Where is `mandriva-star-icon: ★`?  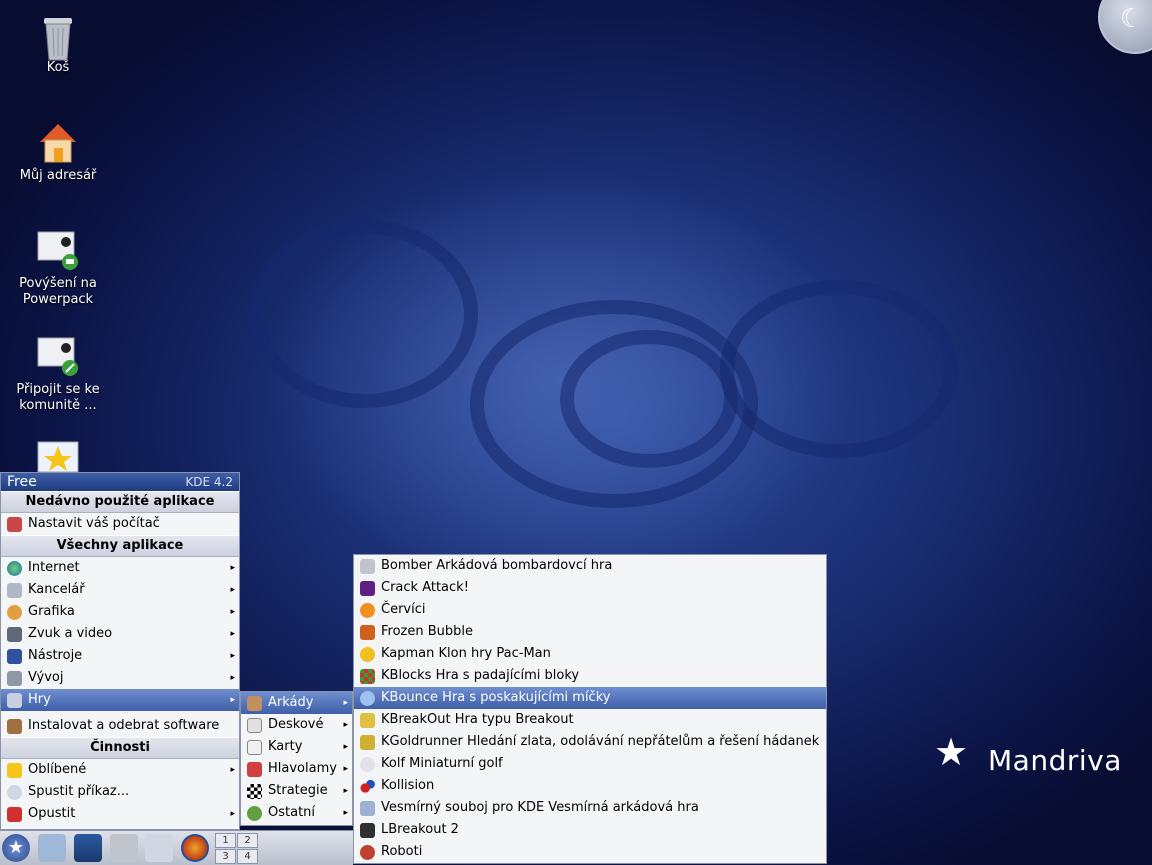 mandriva-star-icon: ★ is located at coordinates (951, 752).